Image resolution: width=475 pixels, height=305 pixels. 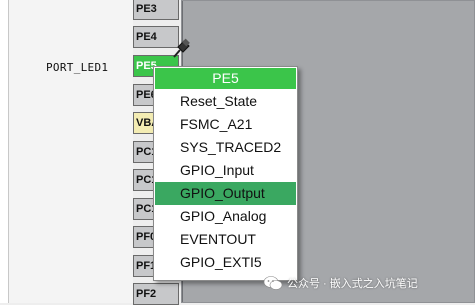 I want to click on menu-item-gpio-analog: GPIO_Analog, so click(x=225, y=216).